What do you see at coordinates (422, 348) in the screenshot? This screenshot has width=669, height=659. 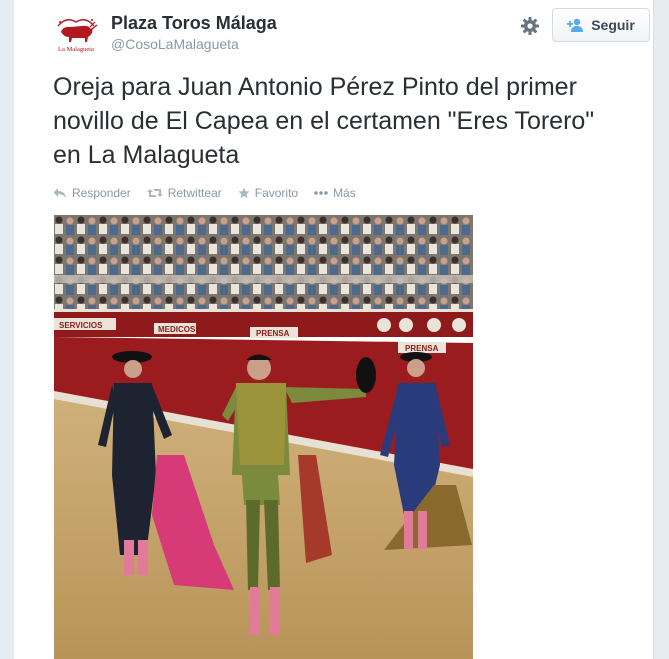 I see `sign-prensa-right: PRENSA` at bounding box center [422, 348].